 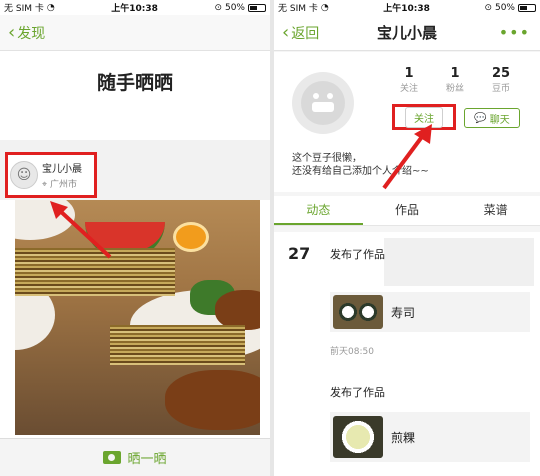 I want to click on tab-activity: 动态, so click(x=318, y=210).